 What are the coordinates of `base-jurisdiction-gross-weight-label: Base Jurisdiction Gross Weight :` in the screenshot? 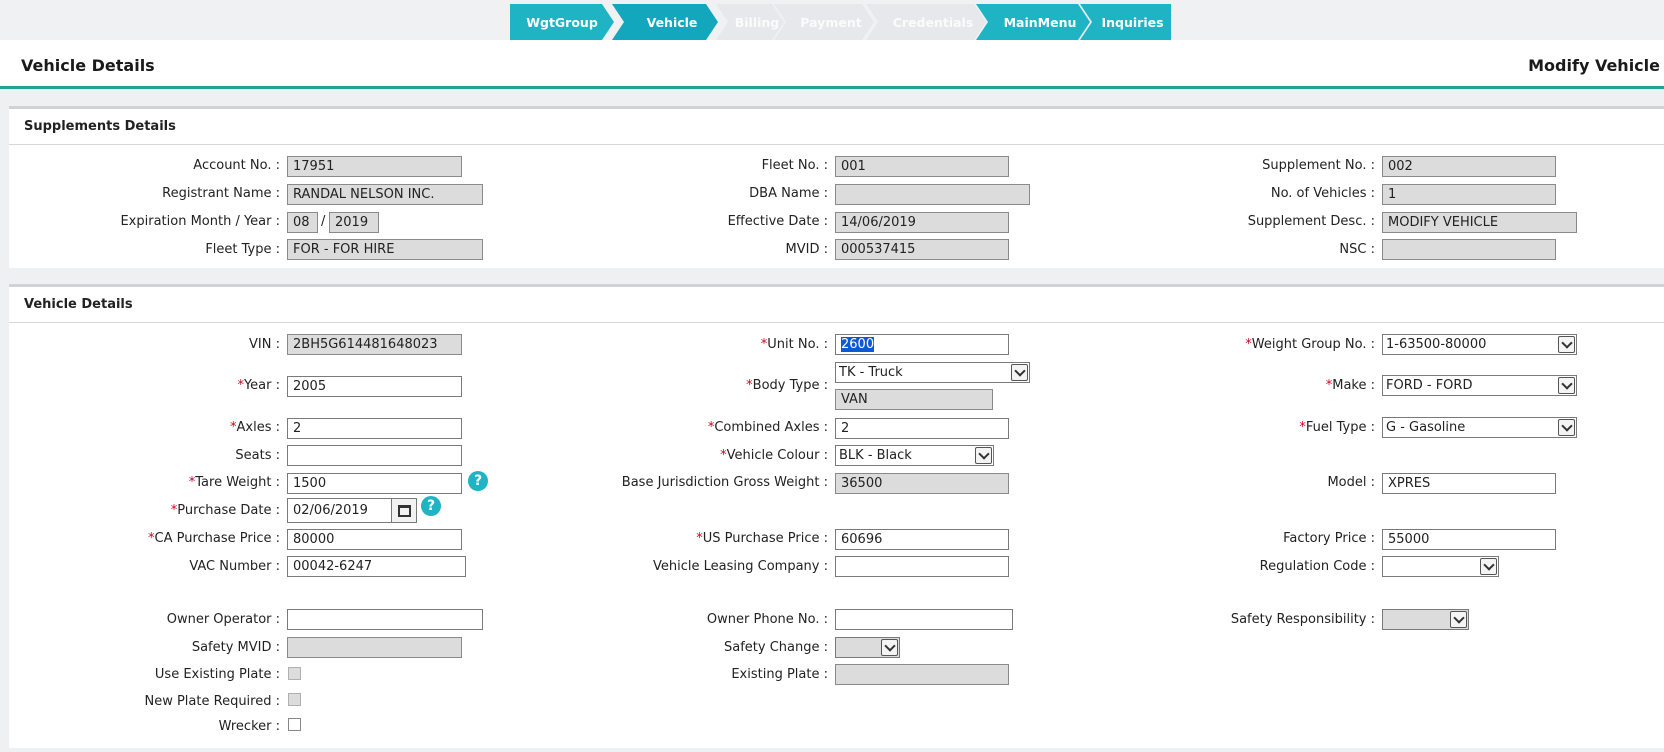 It's located at (724, 482).